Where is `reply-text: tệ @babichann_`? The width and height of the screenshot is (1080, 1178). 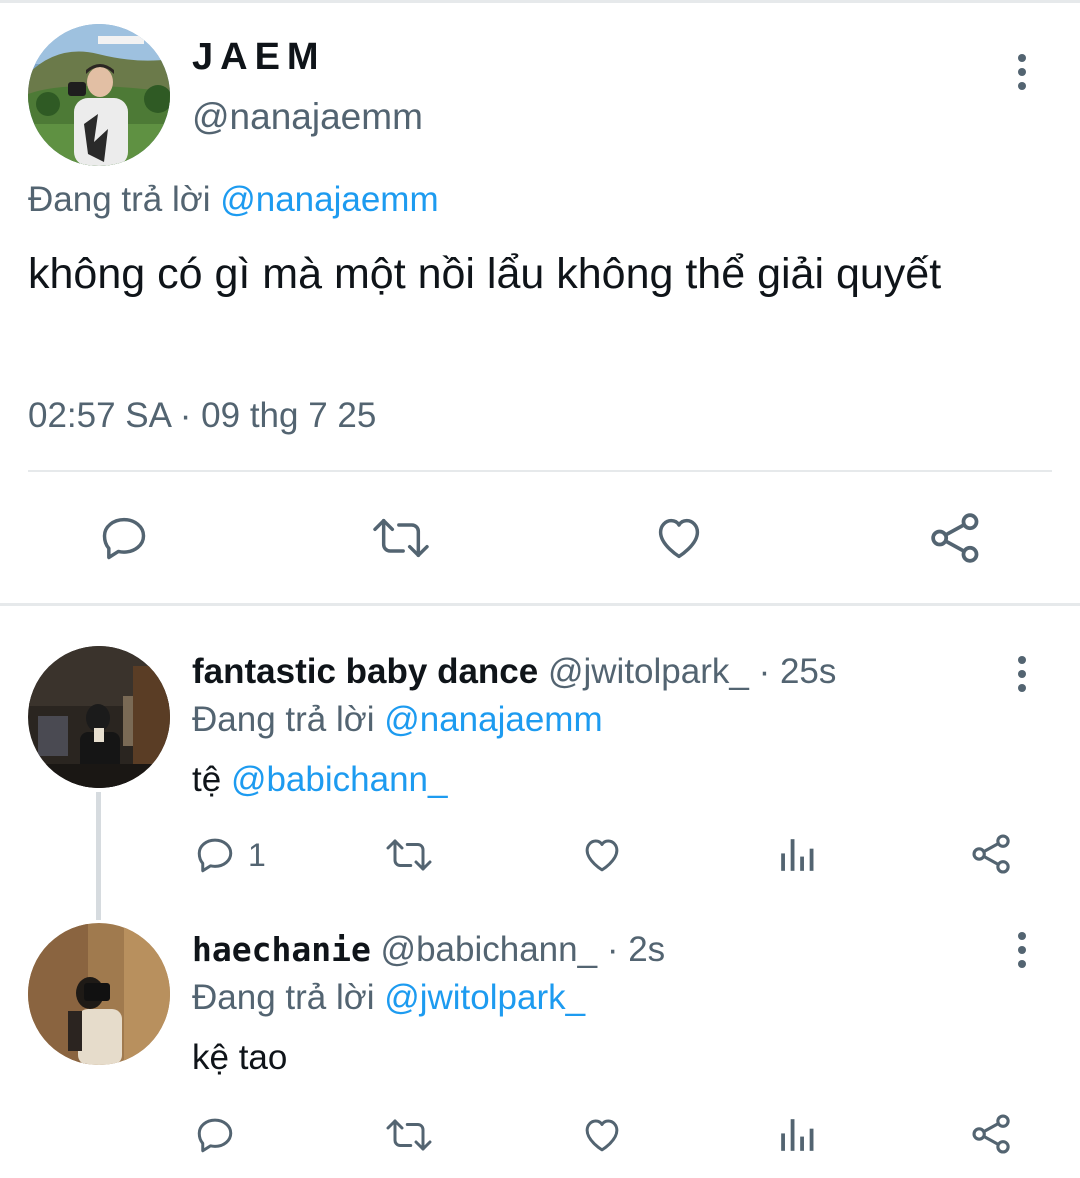
reply-text: tệ @babichann_ is located at coordinates (319, 780).